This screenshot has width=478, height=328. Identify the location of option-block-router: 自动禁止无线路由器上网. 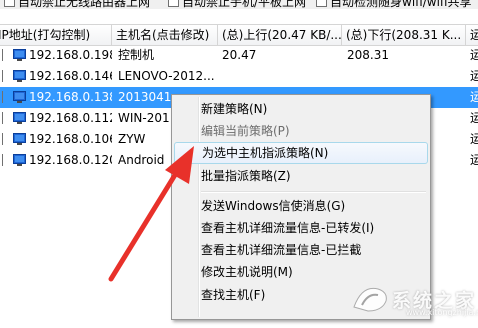
(77, 4).